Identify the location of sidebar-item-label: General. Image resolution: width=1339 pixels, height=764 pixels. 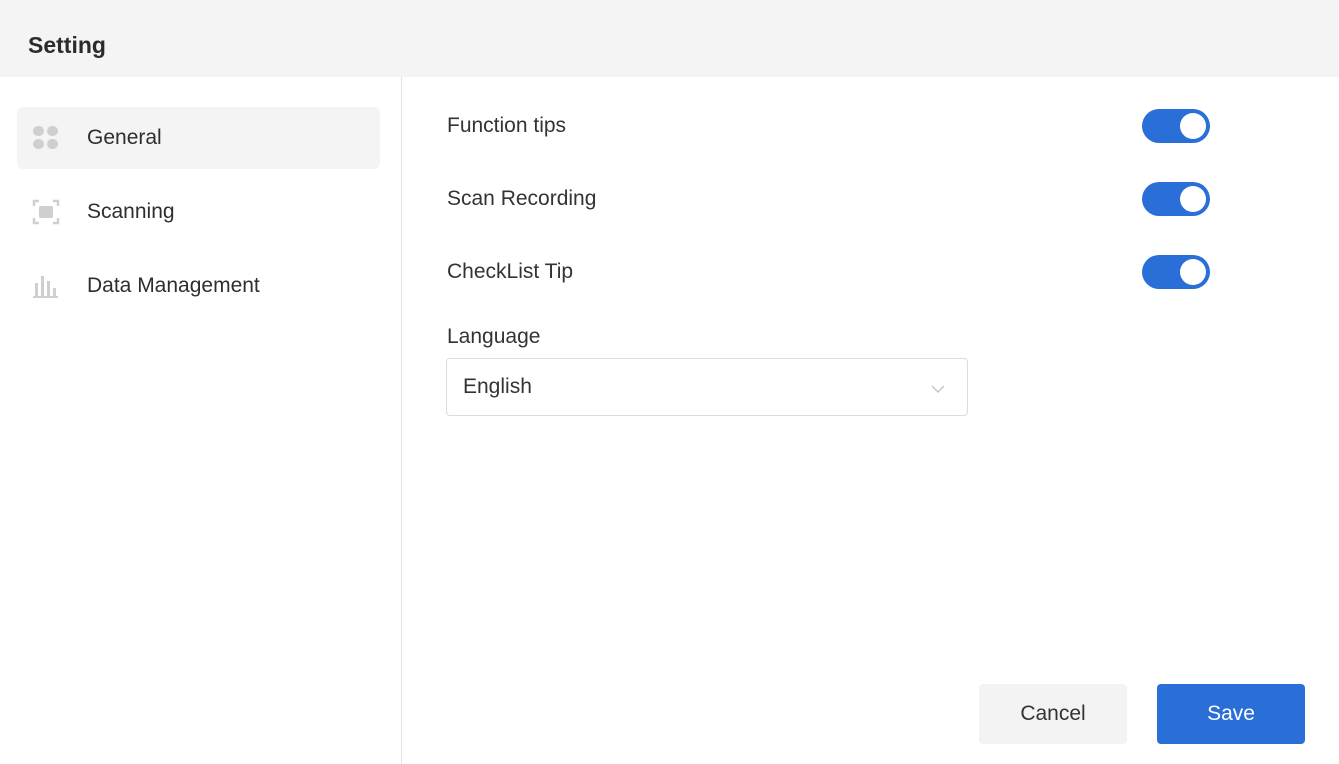
(124, 137).